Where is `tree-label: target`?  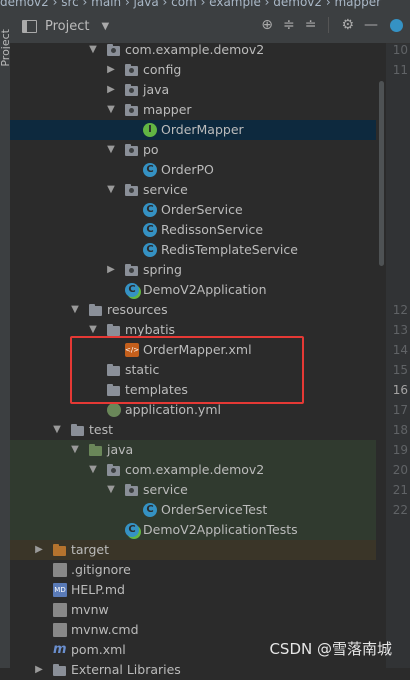
tree-label: target is located at coordinates (90, 549).